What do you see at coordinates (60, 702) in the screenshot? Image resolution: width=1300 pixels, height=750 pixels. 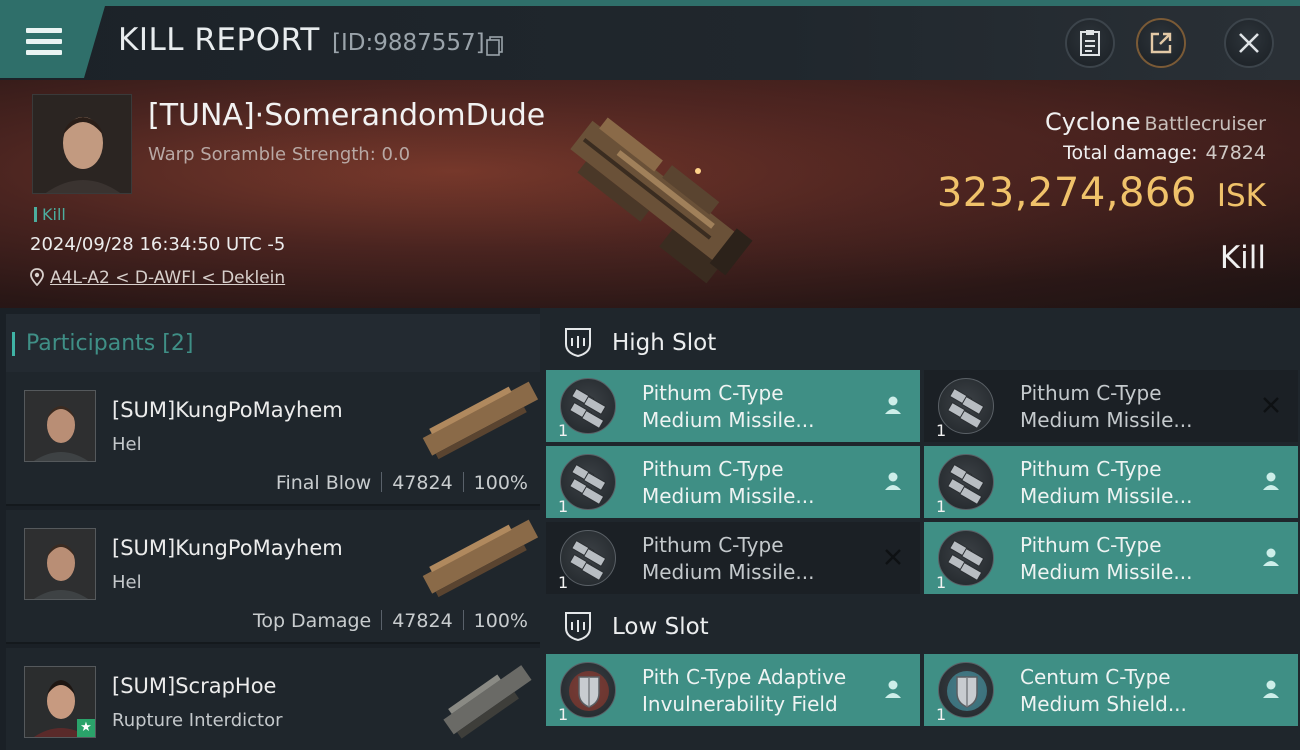 I see `avatar: ★` at bounding box center [60, 702].